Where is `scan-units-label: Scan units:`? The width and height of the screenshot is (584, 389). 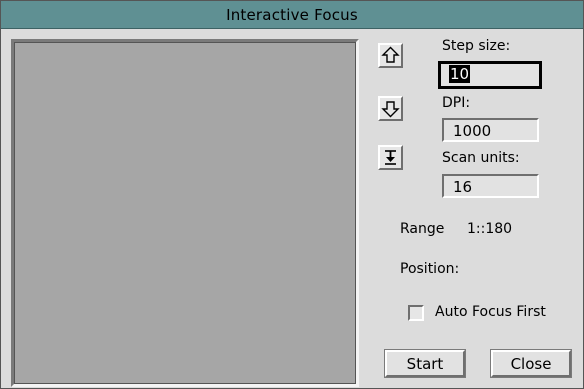
scan-units-label: Scan units: is located at coordinates (481, 158).